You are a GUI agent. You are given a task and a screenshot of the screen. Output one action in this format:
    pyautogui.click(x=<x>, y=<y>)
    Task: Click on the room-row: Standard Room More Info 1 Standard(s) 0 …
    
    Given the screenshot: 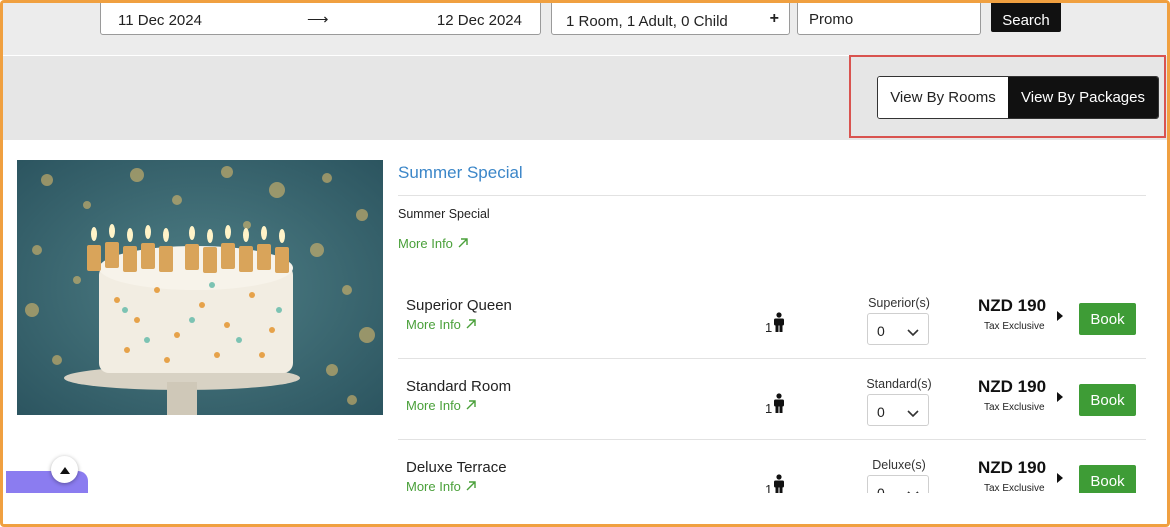 What is the action you would take?
    pyautogui.click(x=772, y=399)
    